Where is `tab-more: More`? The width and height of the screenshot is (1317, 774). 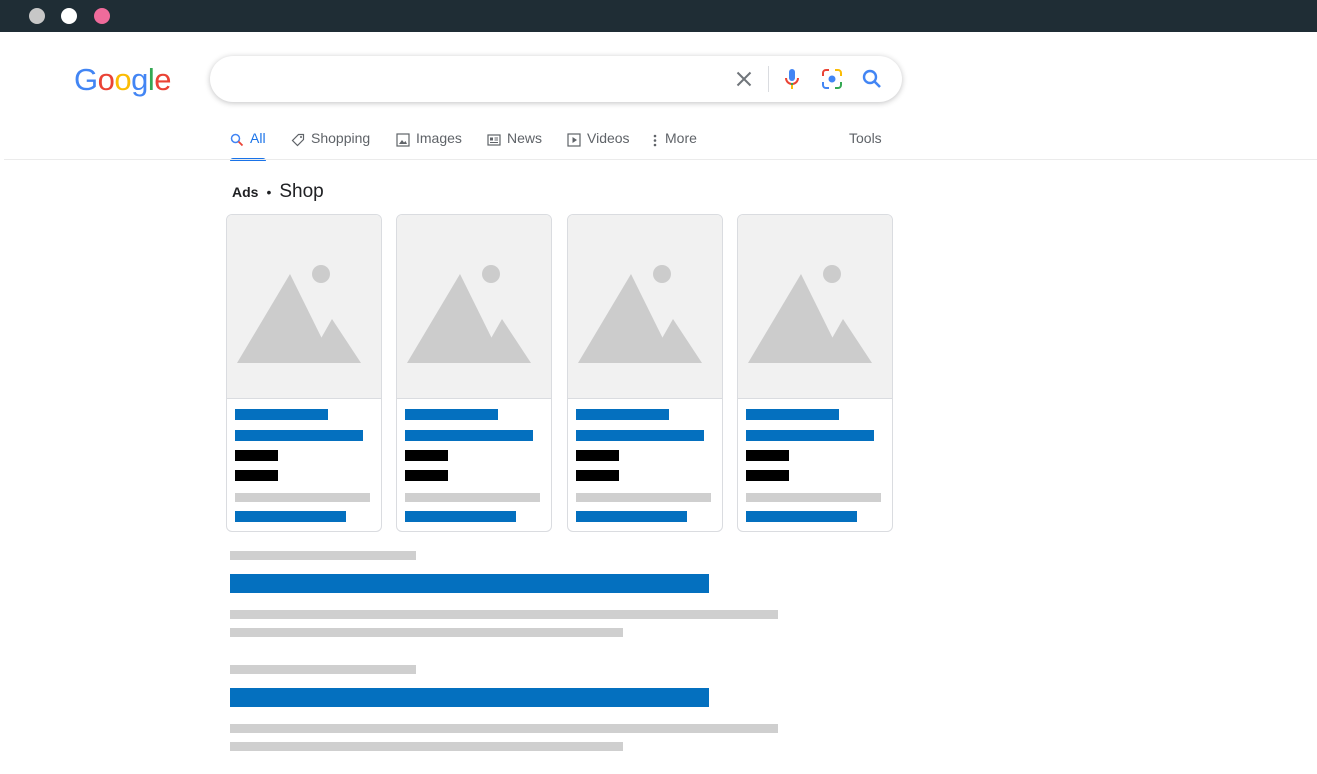 tab-more: More is located at coordinates (674, 145).